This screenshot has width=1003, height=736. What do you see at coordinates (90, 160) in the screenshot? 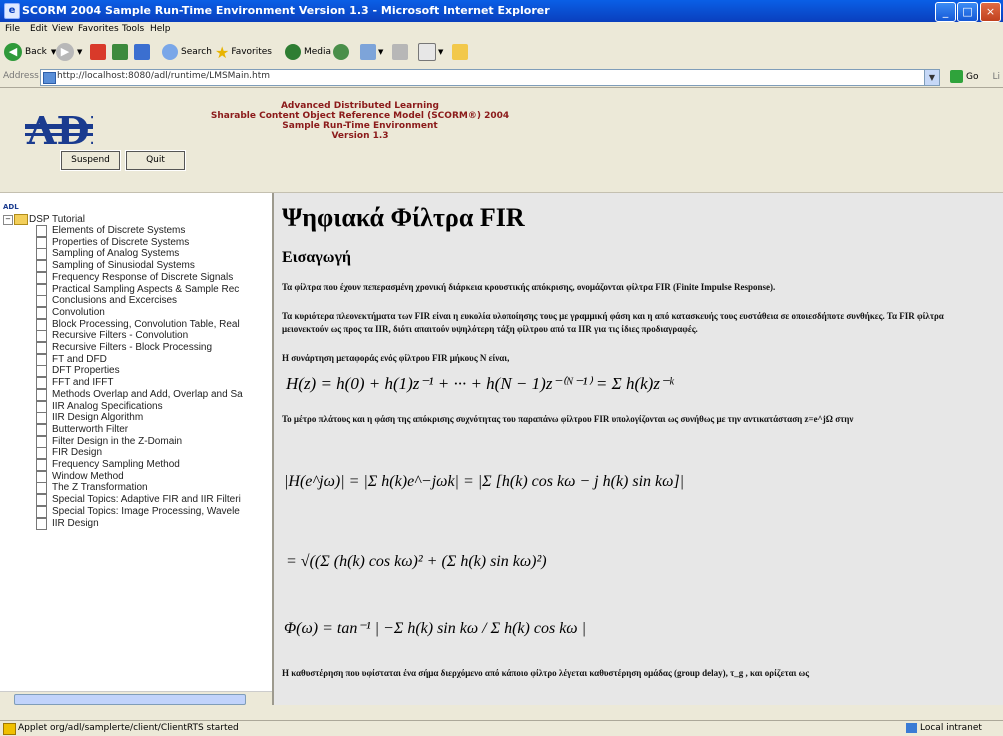
I see `suspend-button: Suspend` at bounding box center [90, 160].